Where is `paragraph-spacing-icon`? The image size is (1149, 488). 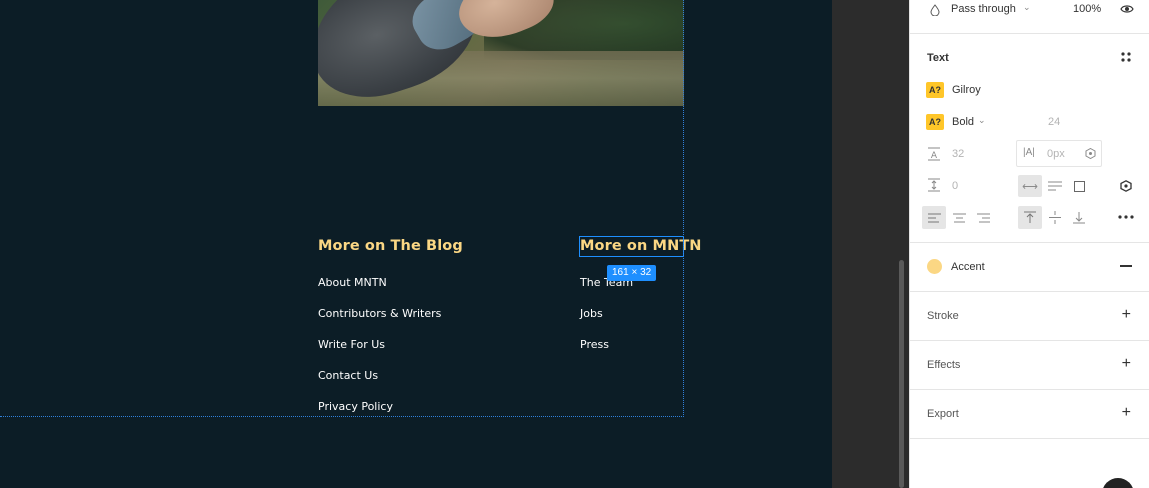
paragraph-spacing-icon is located at coordinates (934, 185).